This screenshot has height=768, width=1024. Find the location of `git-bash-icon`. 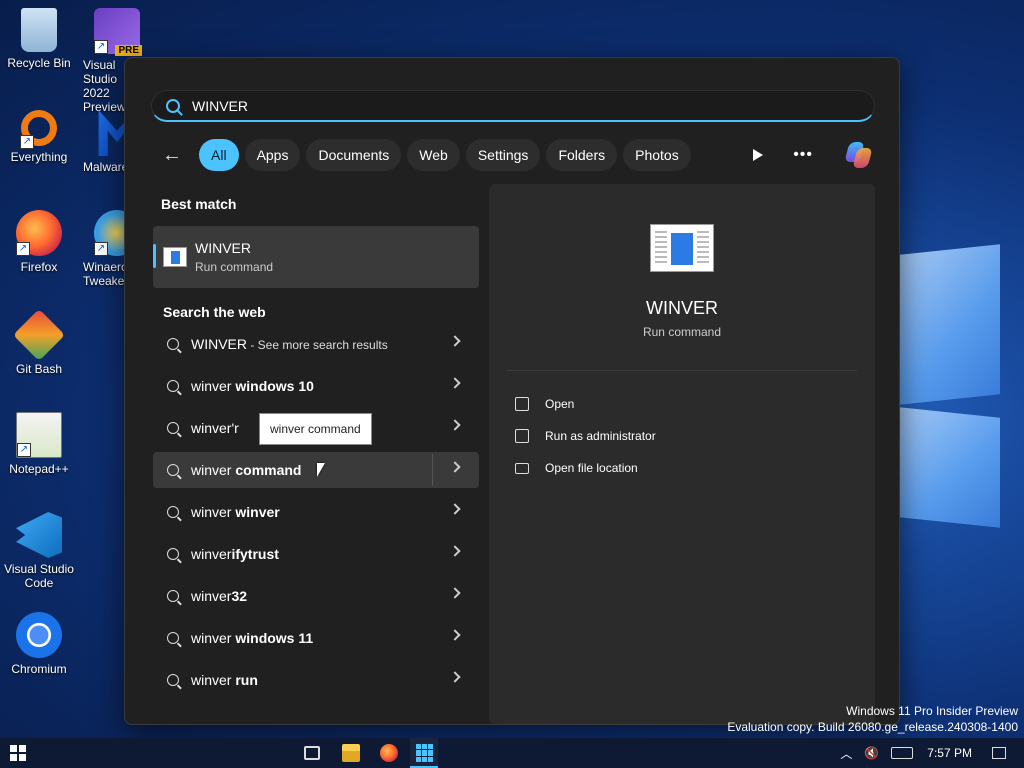

git-bash-icon is located at coordinates (39, 335).